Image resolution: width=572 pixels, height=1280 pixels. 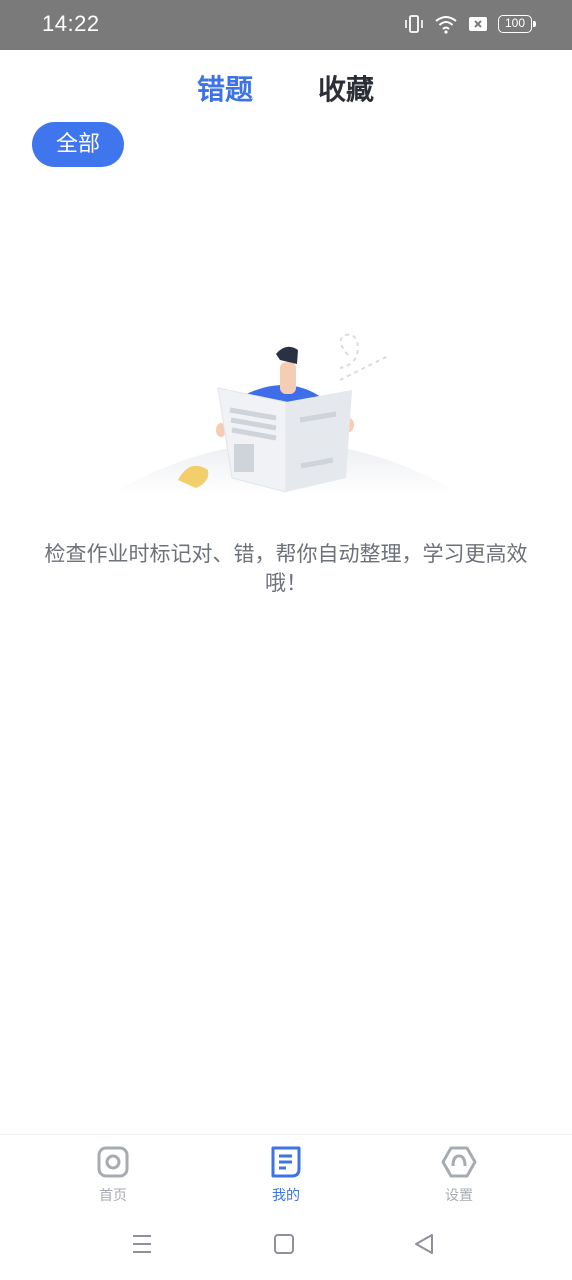 I want to click on wifi-icon, so click(x=446, y=25).